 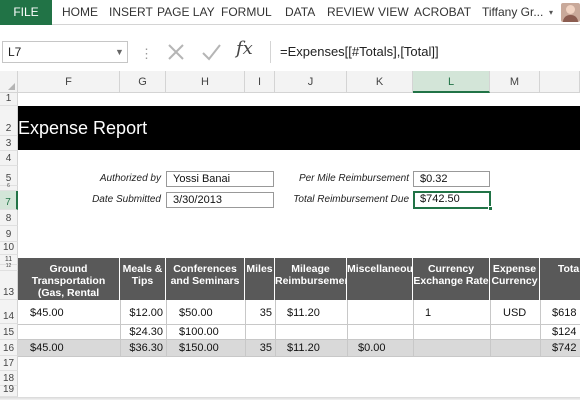 I want to click on column-header-m: M, so click(x=515, y=82).